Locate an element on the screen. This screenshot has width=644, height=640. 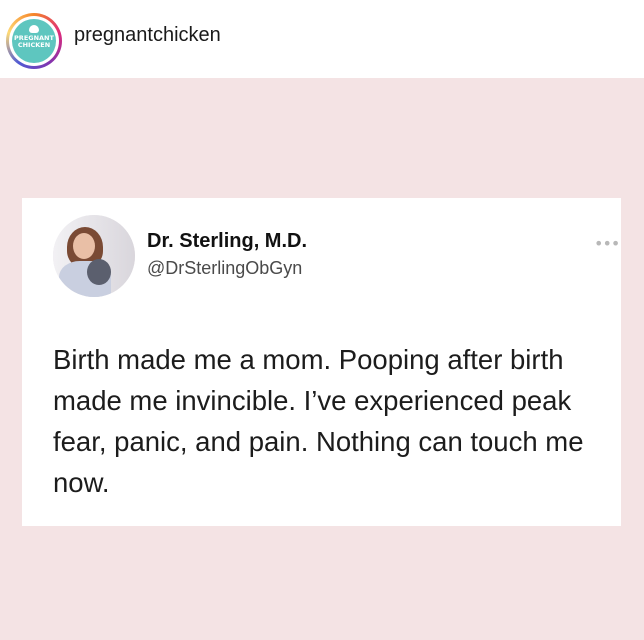
pregnant-chicken-logo-icon: PREGNANT CHICKEN is located at coordinates (34, 41).